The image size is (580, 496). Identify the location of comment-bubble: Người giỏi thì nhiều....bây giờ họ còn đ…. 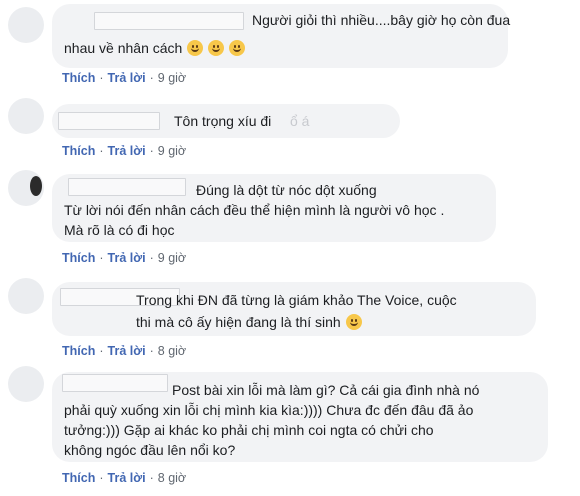
(281, 36).